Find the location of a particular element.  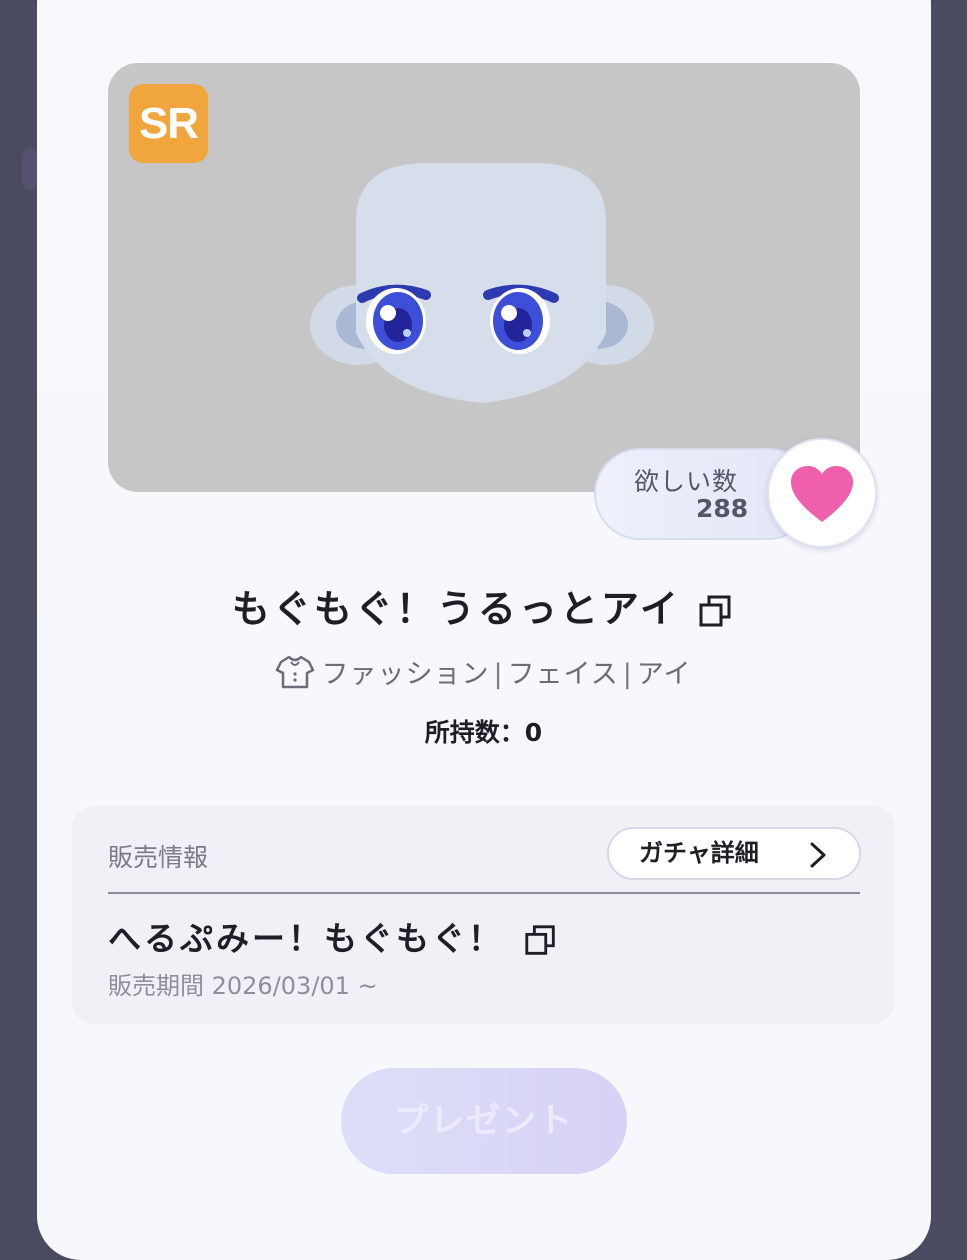

present-button: プレゼント is located at coordinates (484, 1121).